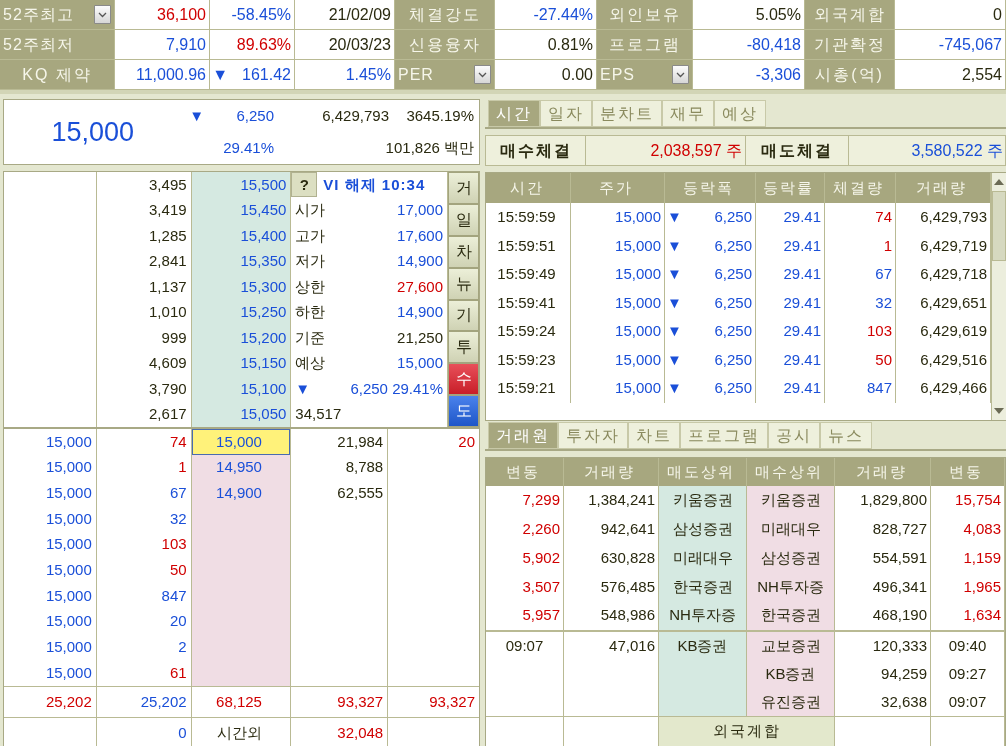  What do you see at coordinates (420, 286) in the screenshot?
I see `stat-value: 27,600` at bounding box center [420, 286].